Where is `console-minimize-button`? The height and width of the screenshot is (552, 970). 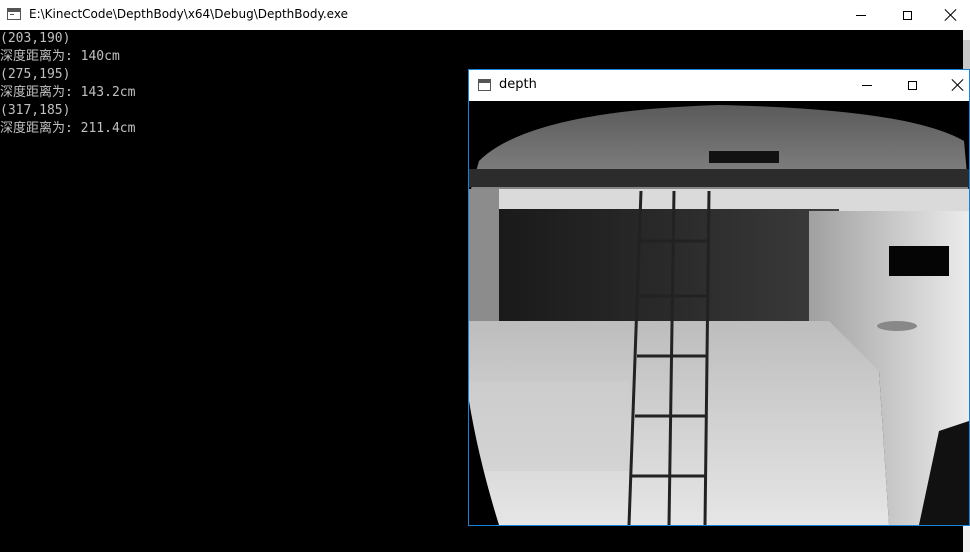
console-minimize-button is located at coordinates (861, 15).